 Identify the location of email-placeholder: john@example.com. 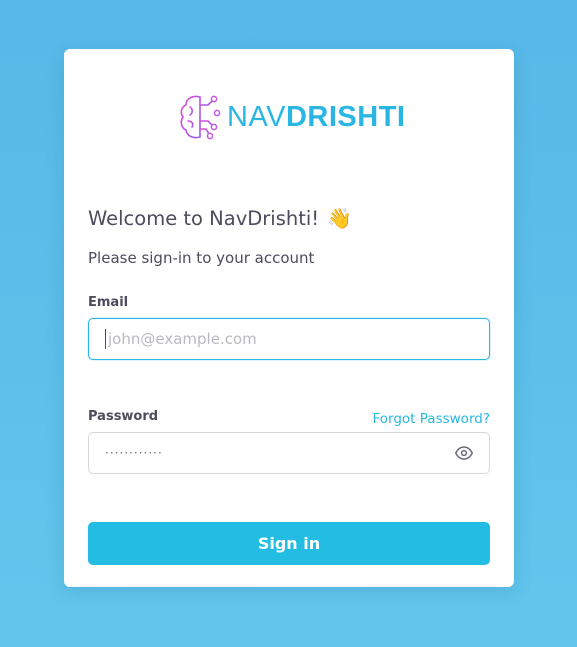
(182, 339).